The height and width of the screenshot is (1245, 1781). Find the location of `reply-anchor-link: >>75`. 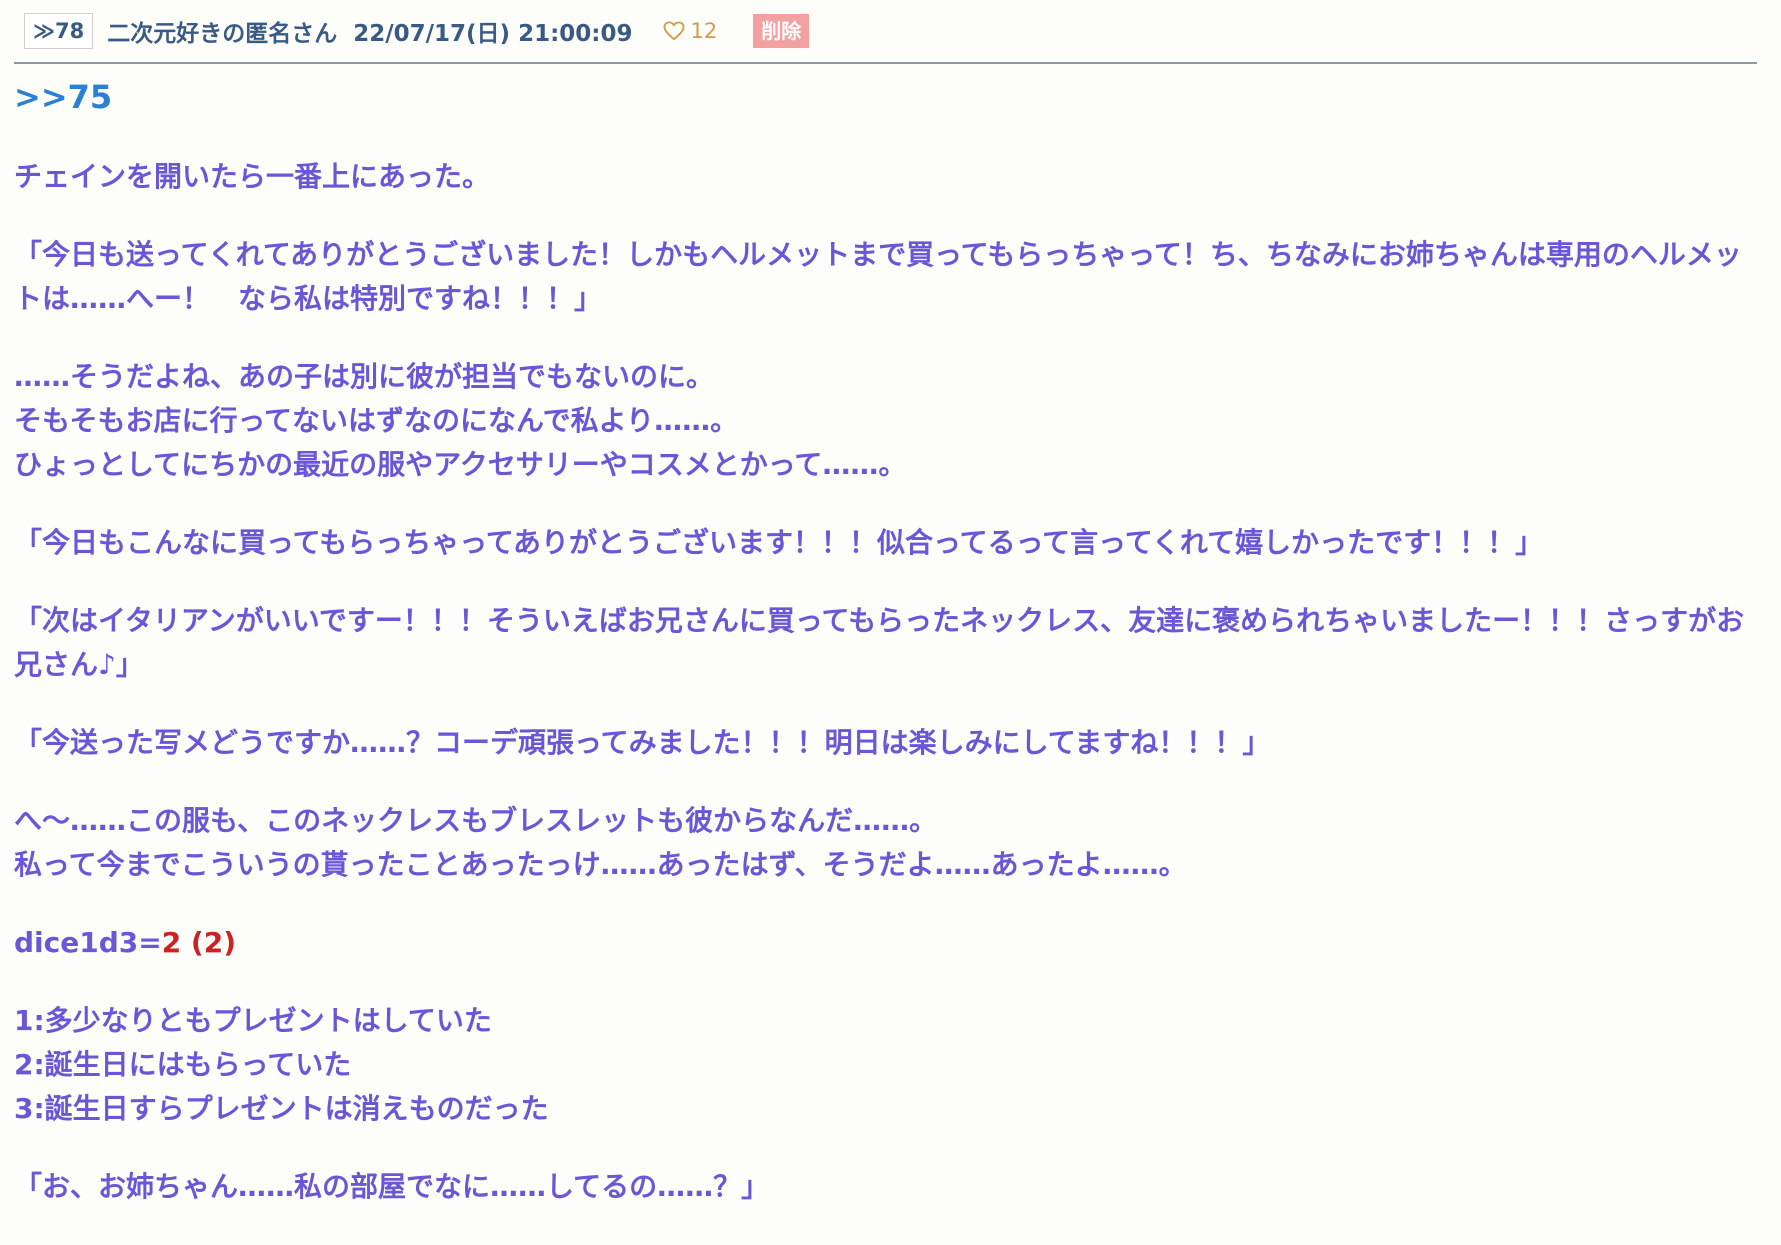

reply-anchor-link: >>75 is located at coordinates (63, 97).